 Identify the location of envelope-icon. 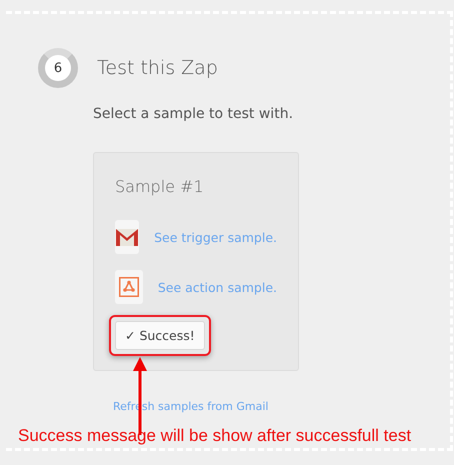
(127, 237).